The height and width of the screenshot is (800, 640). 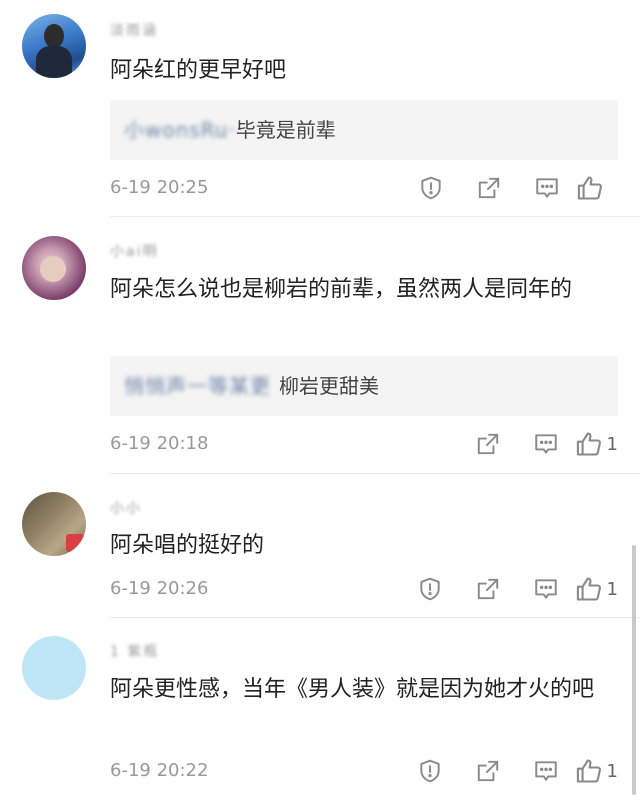 I want to click on comment-actions, so click(x=510, y=188).